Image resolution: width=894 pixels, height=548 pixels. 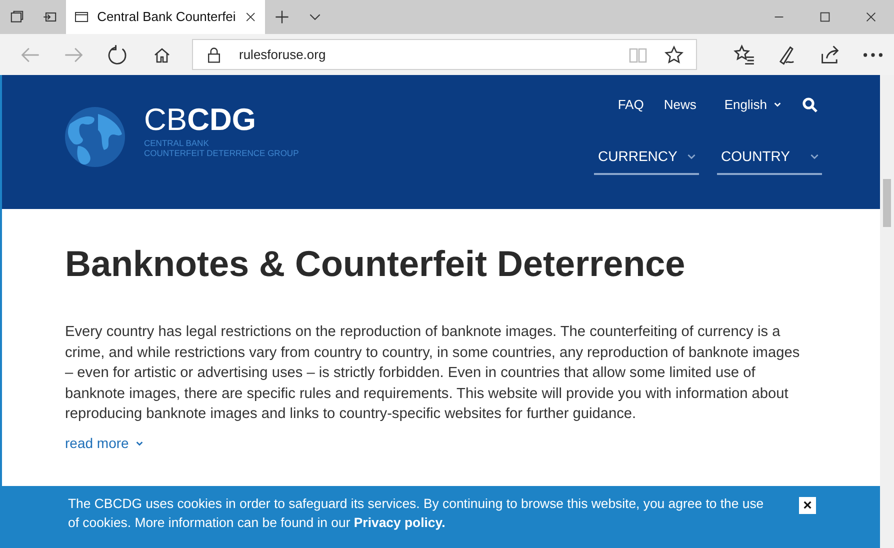 What do you see at coordinates (743, 55) in the screenshot?
I see `favorites-icon` at bounding box center [743, 55].